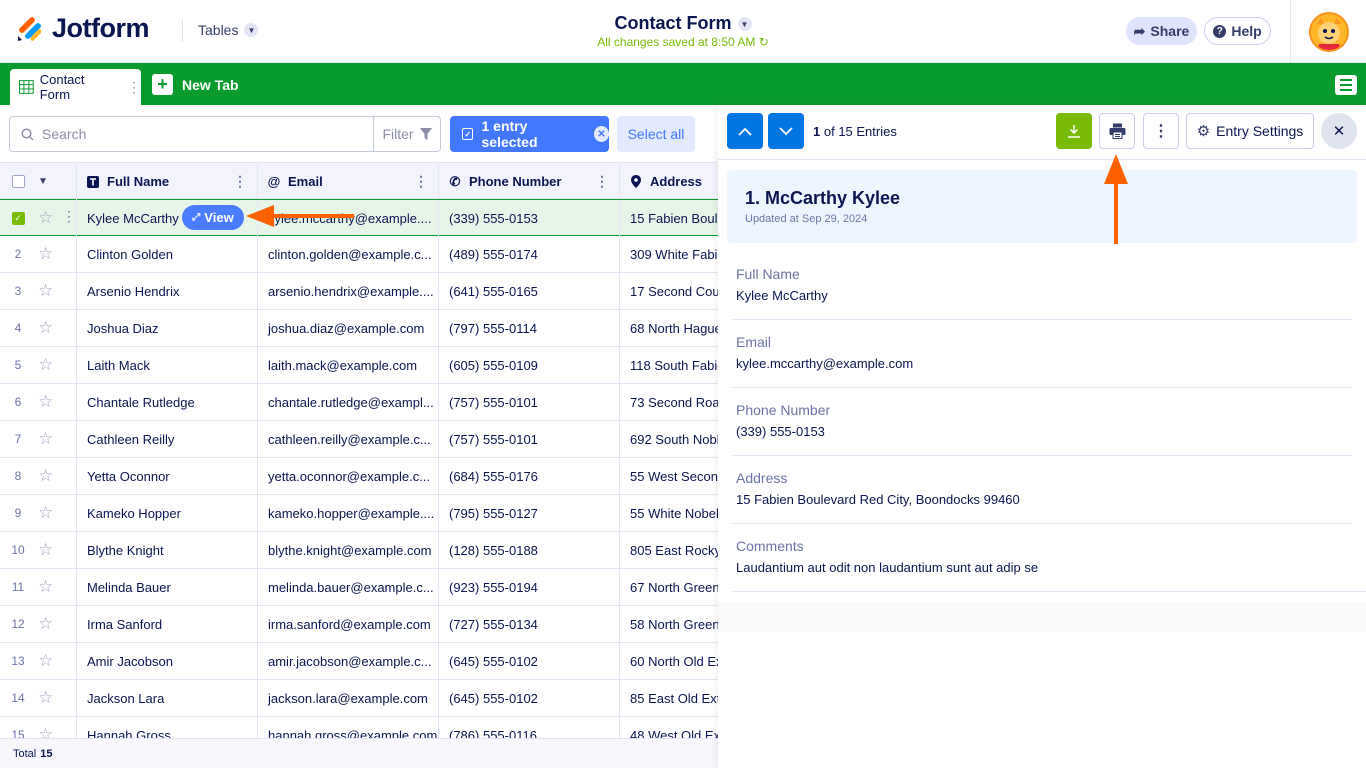 Image resolution: width=1366 pixels, height=768 pixels. Describe the element at coordinates (529, 624) in the screenshot. I see `cell-phone: (727) 555-0134` at that location.